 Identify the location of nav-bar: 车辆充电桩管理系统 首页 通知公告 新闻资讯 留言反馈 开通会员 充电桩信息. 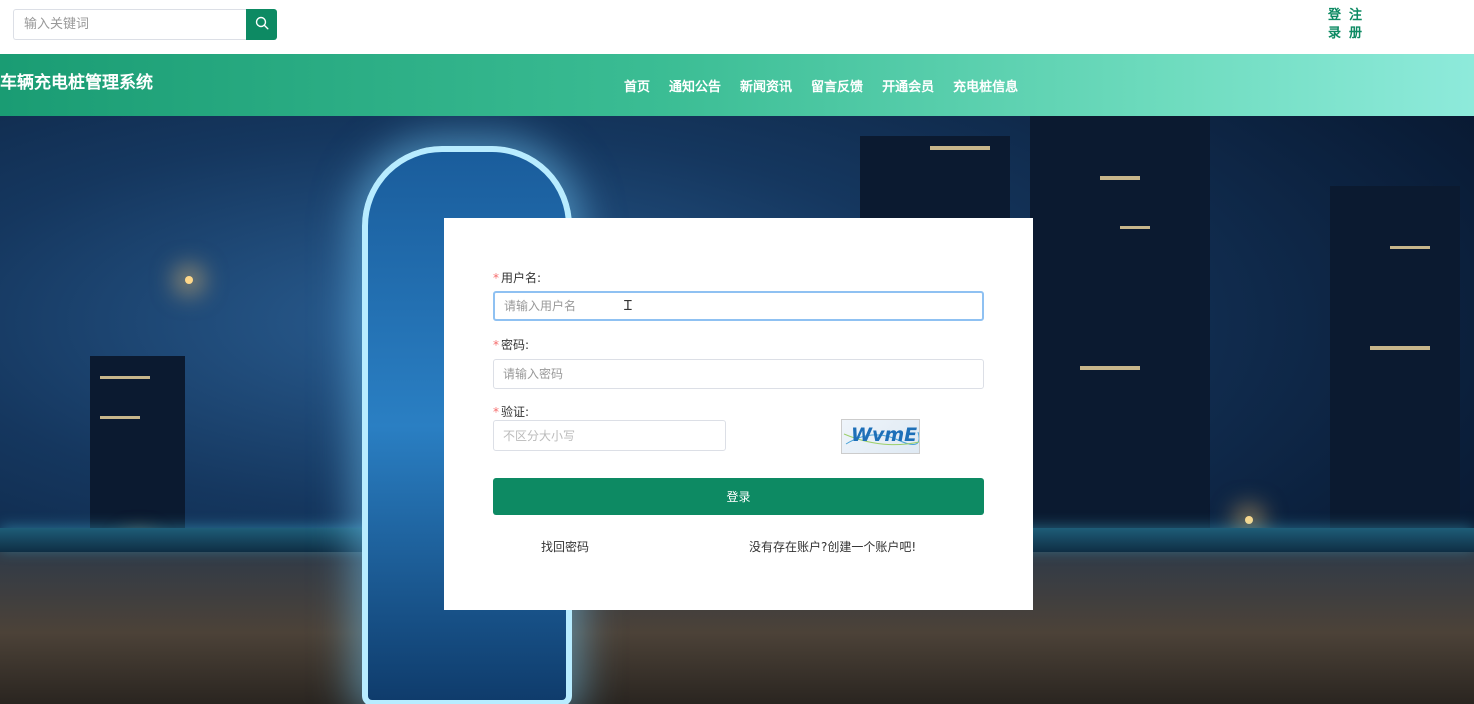
(737, 85).